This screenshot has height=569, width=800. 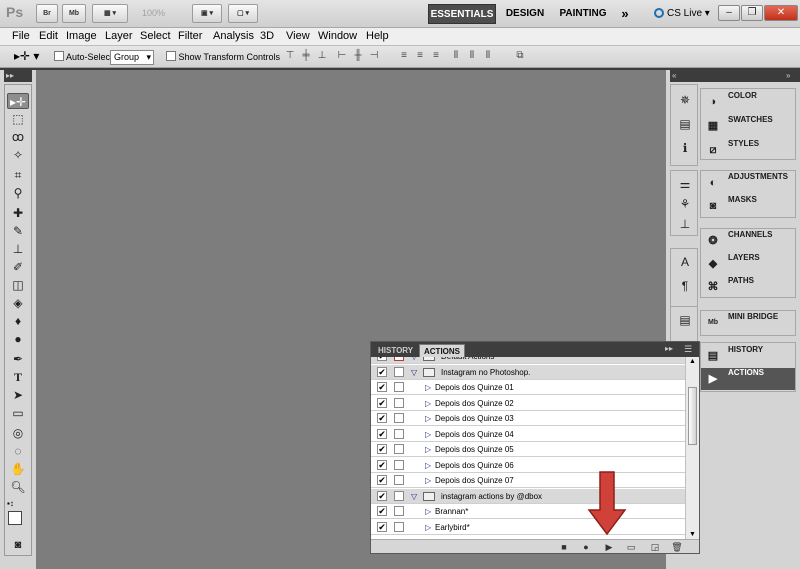 What do you see at coordinates (395, 350) in the screenshot?
I see `tab-history: HISTORY` at bounding box center [395, 350].